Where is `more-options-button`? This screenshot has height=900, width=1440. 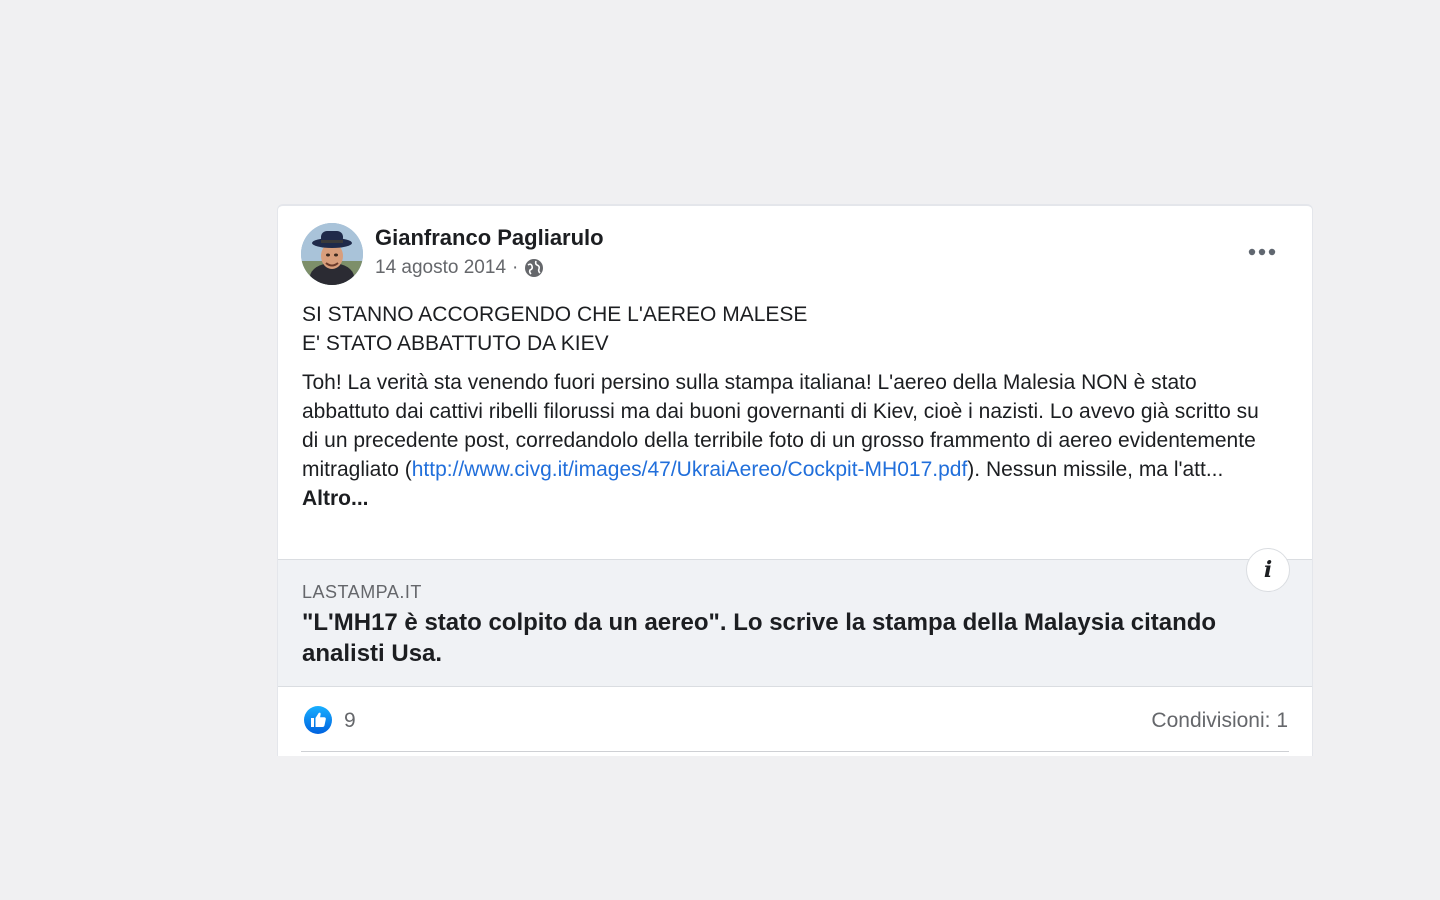 more-options-button is located at coordinates (1262, 252).